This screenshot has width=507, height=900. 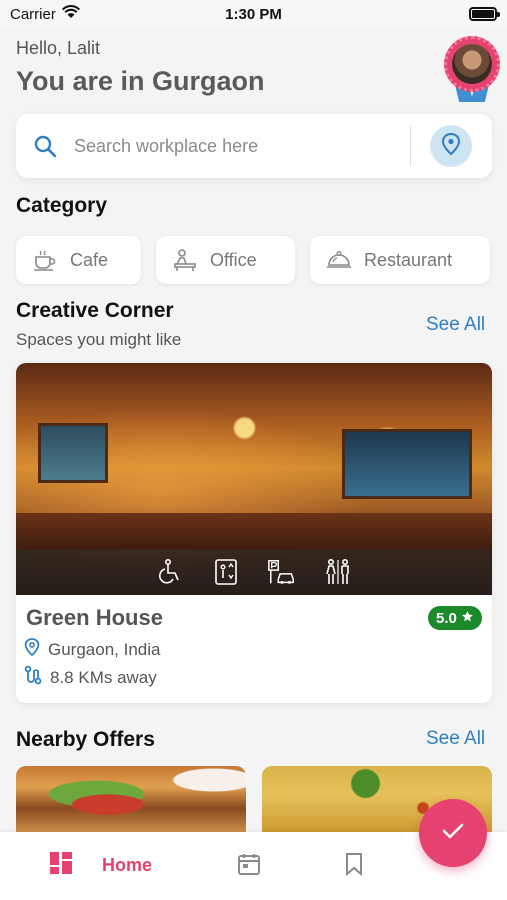 I want to click on category-label-restaurant: Restaurant, so click(x=408, y=259).